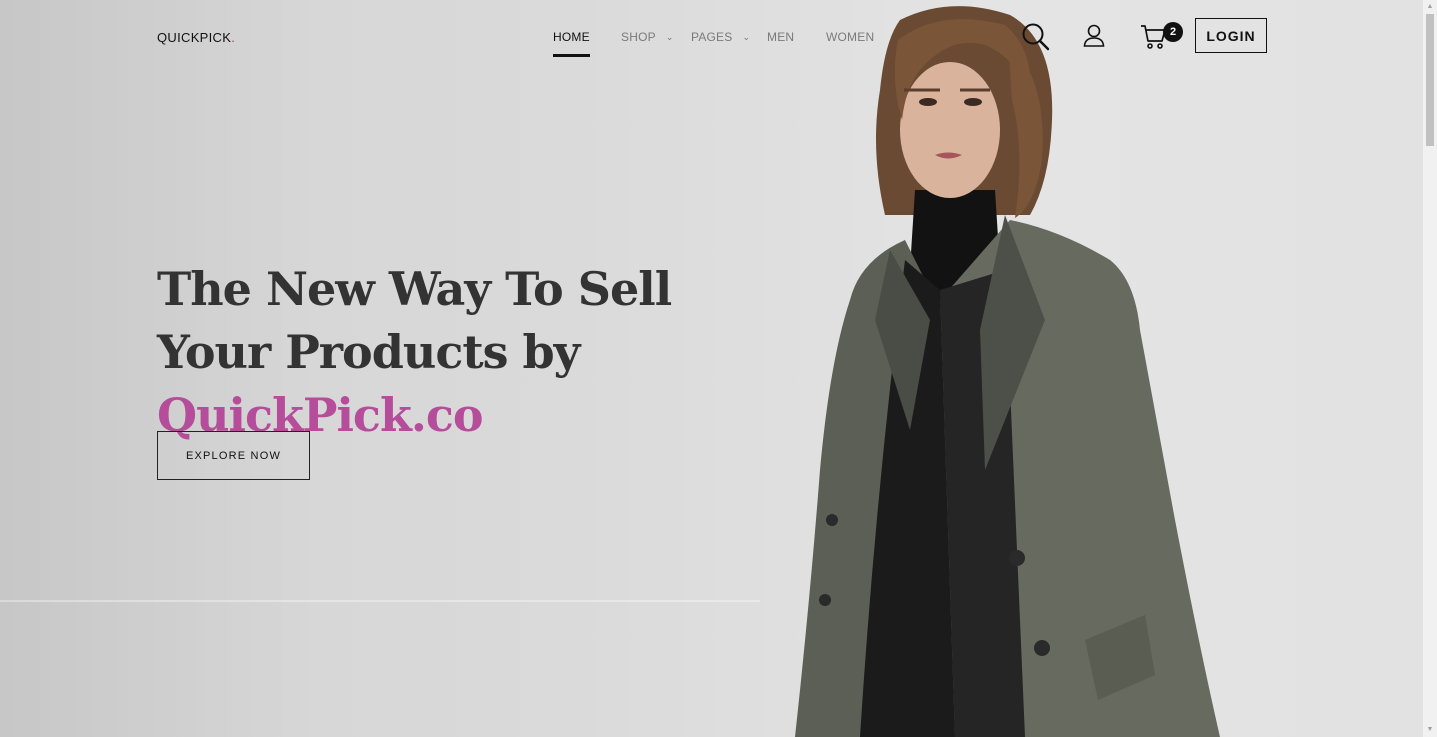 This screenshot has height=737, width=1437. Describe the element at coordinates (1430, 7) in the screenshot. I see `scroll-up-arrow-icon: ▲` at that location.